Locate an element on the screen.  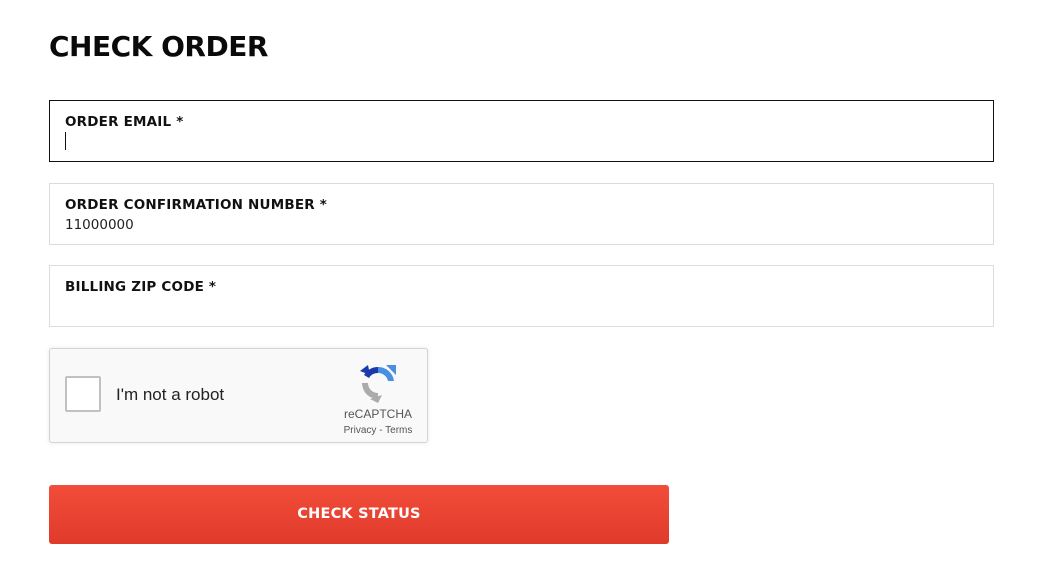
page-title: CHECK ORDER is located at coordinates (158, 46).